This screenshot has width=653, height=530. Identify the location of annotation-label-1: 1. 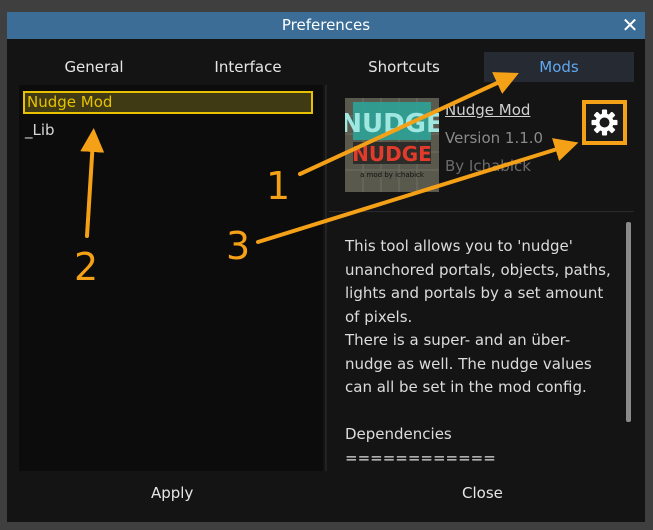
(278, 186).